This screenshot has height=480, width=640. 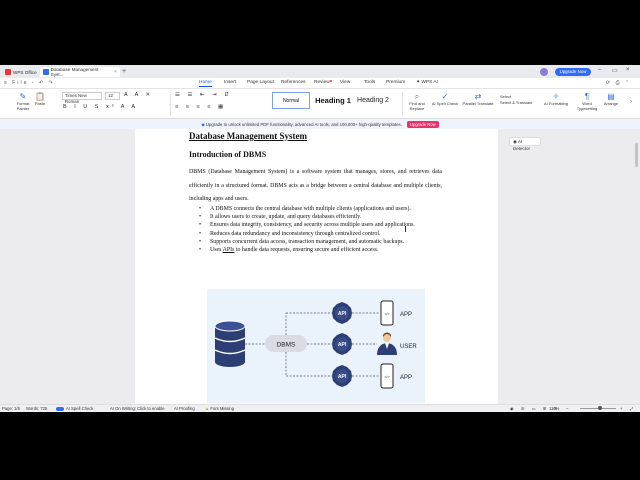 What do you see at coordinates (631, 102) in the screenshot?
I see `ribbon-more-icon: ›` at bounding box center [631, 102].